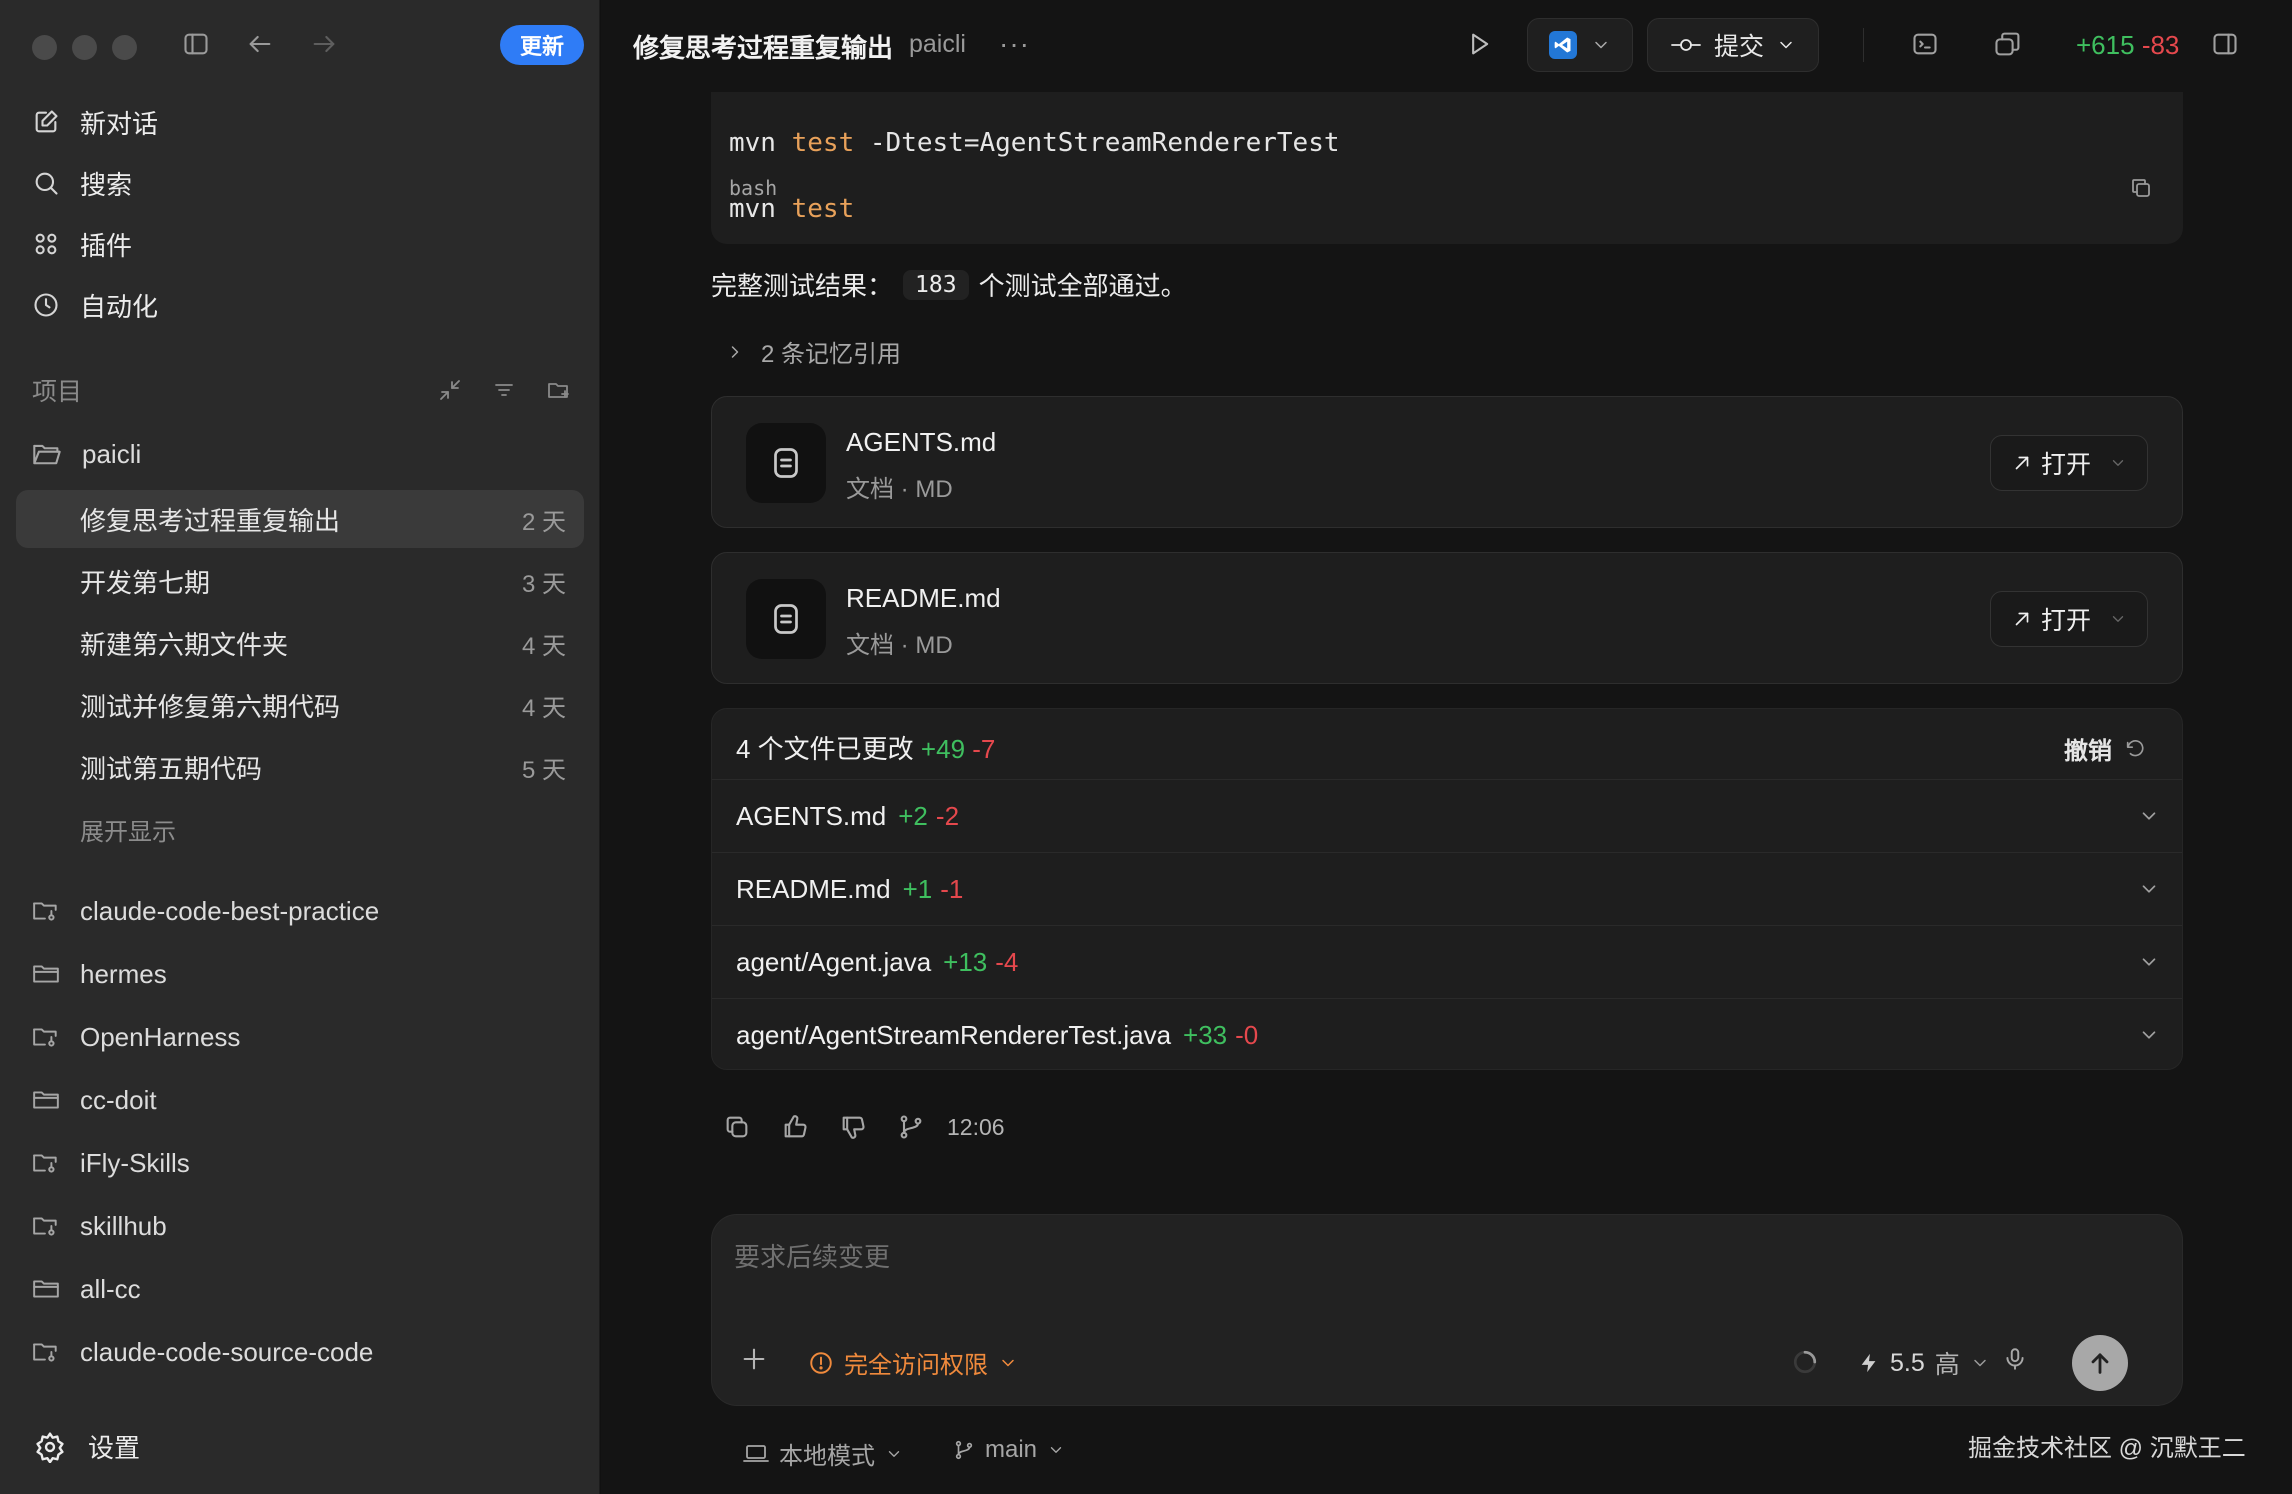 The height and width of the screenshot is (1494, 2292). Describe the element at coordinates (99, 974) in the screenshot. I see `project-item: hermes` at that location.